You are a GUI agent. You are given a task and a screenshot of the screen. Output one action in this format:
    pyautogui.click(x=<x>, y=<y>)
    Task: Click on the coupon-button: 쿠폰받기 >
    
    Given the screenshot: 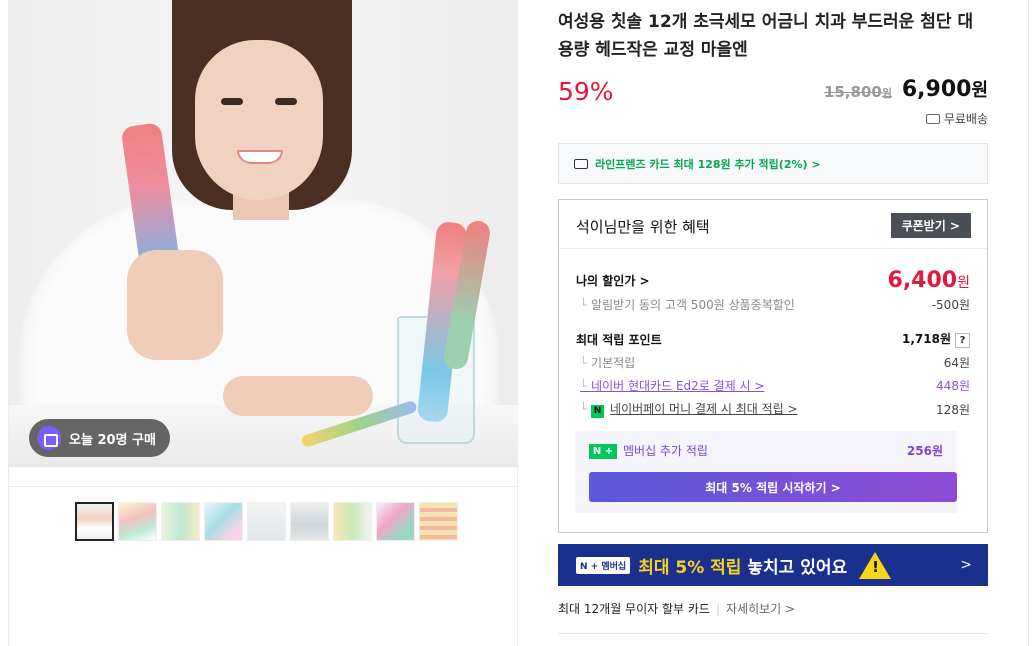 What is the action you would take?
    pyautogui.click(x=930, y=225)
    